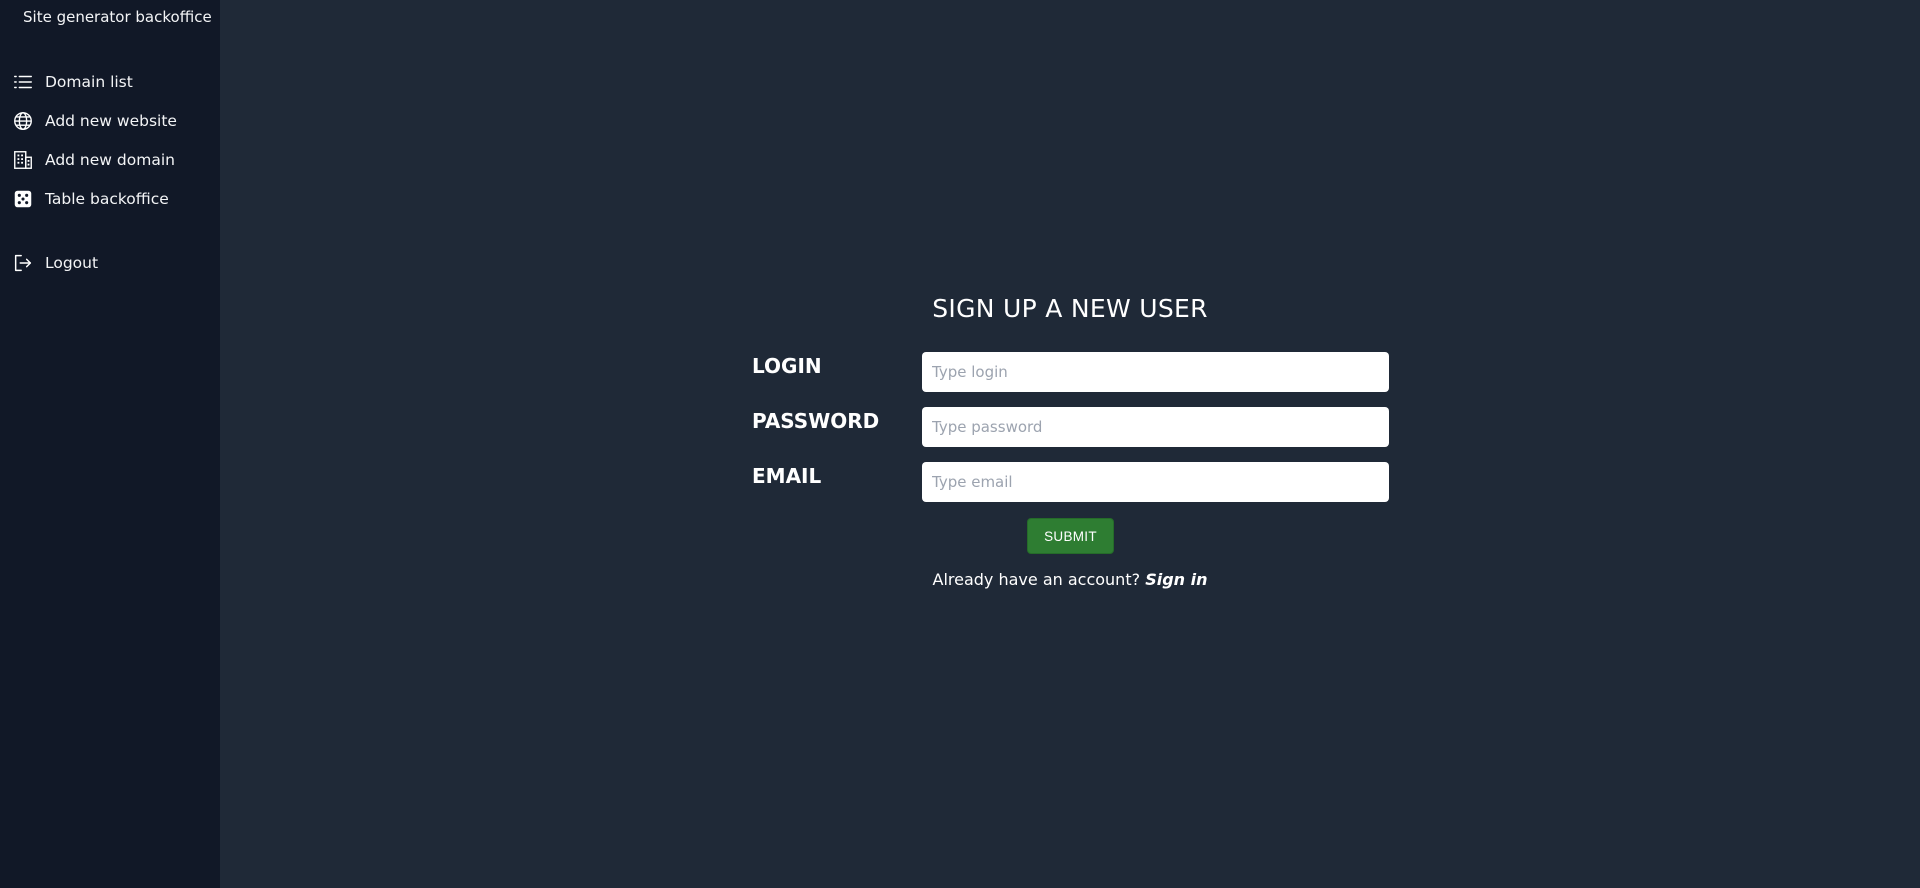  Describe the element at coordinates (23, 82) in the screenshot. I see `list-icon` at that location.